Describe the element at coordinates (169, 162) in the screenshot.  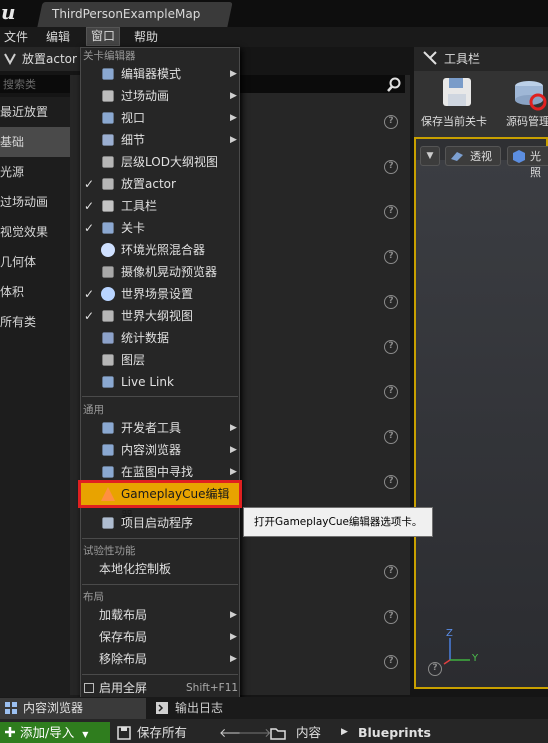
I see `menu-item-label: 层级LOD大纲视图` at that location.